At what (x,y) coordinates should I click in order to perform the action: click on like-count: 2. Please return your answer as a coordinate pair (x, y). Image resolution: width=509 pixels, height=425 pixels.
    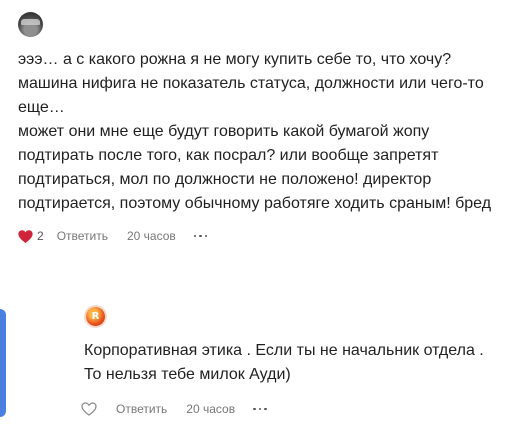
    Looking at the image, I should click on (40, 236).